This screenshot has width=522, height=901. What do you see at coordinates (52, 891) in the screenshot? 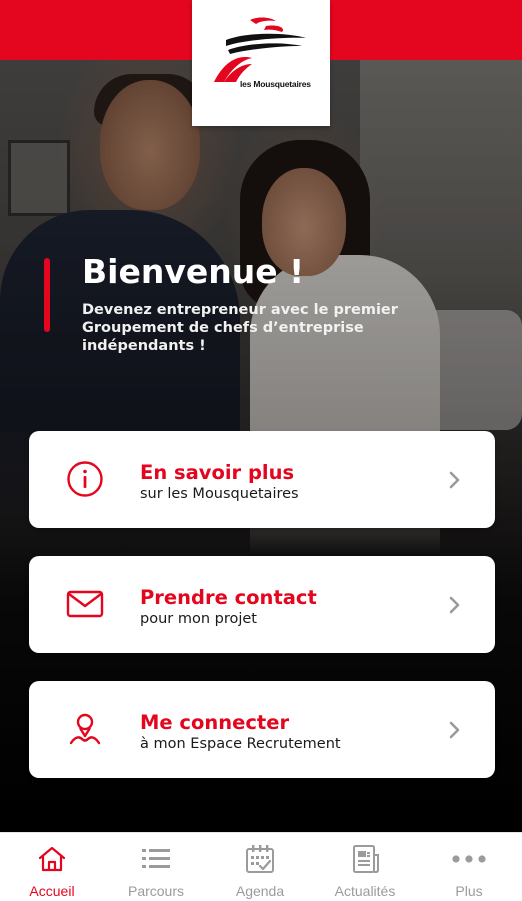
I see `tab-label: Accueil` at bounding box center [52, 891].